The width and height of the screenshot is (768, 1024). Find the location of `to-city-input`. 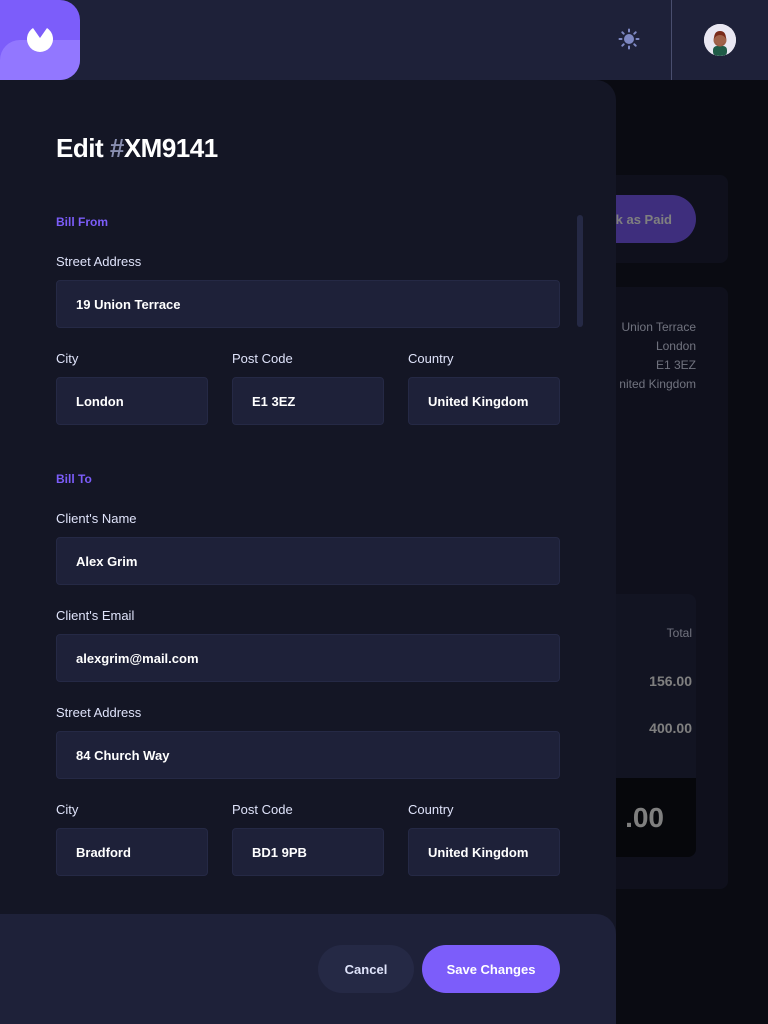

to-city-input is located at coordinates (132, 852).